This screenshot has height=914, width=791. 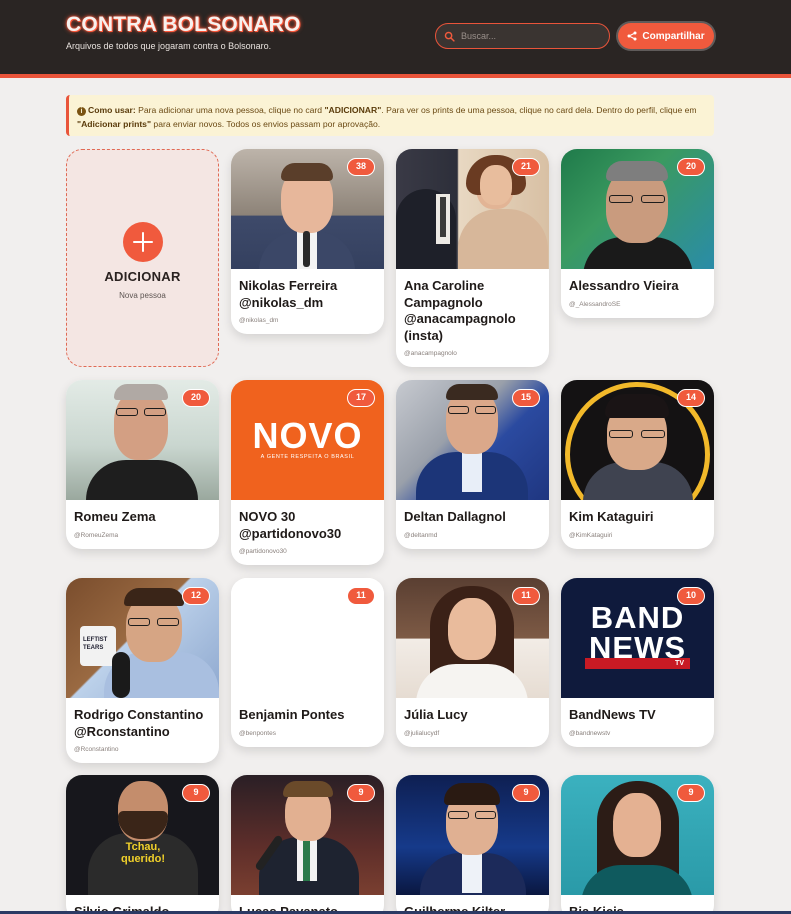 I want to click on person-name: Kim Kataguiri, so click(x=611, y=516).